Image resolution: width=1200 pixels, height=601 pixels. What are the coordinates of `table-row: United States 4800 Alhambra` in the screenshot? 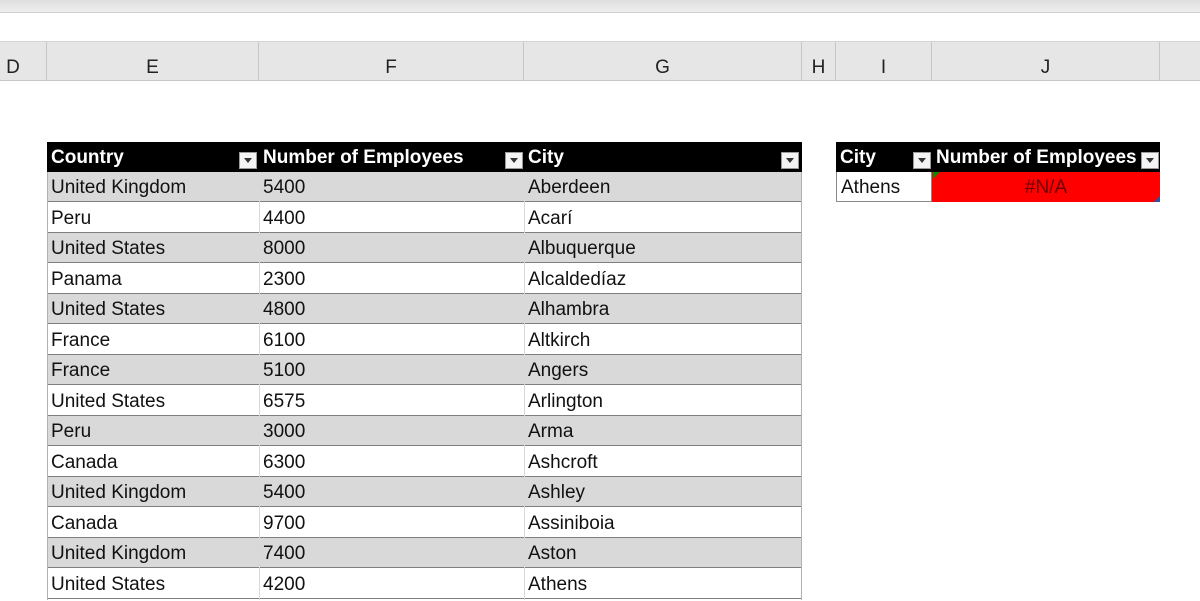 It's located at (424, 309).